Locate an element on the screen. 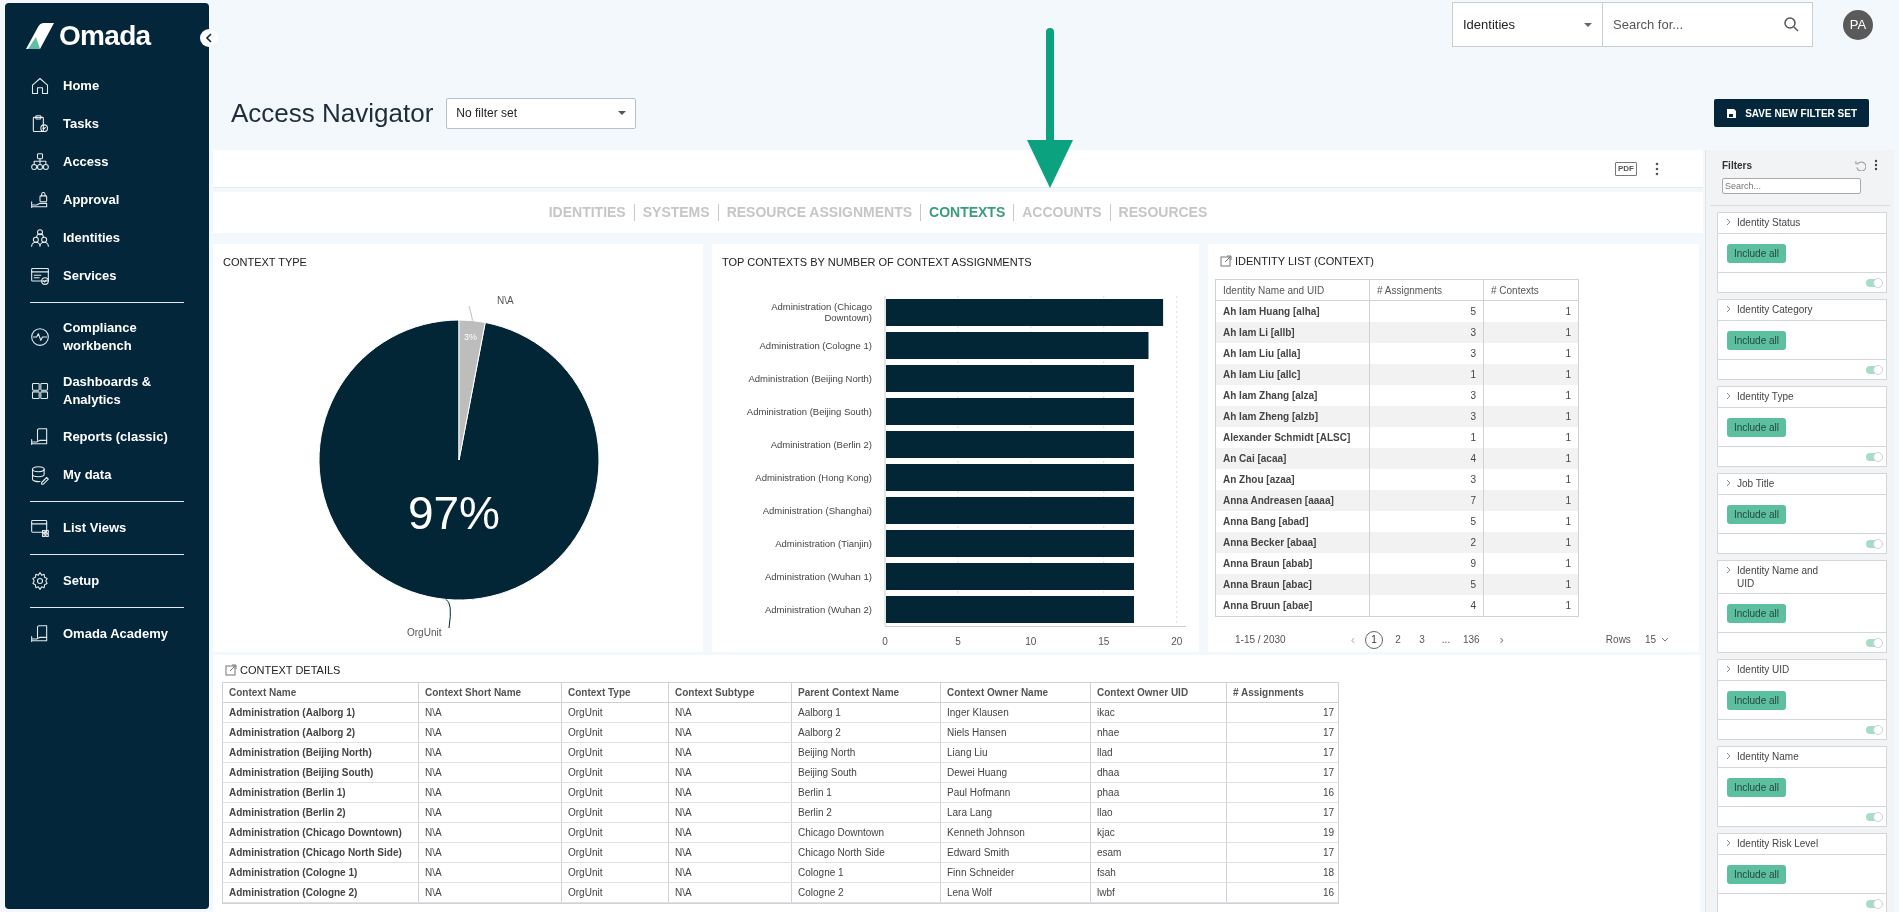 The image size is (1899, 912). nav-item: Tasks is located at coordinates (107, 124).